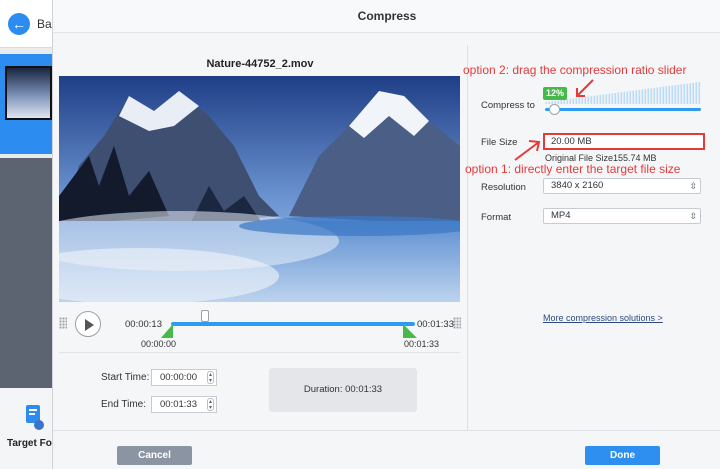  I want to click on back-label: Ba, so click(44, 24).